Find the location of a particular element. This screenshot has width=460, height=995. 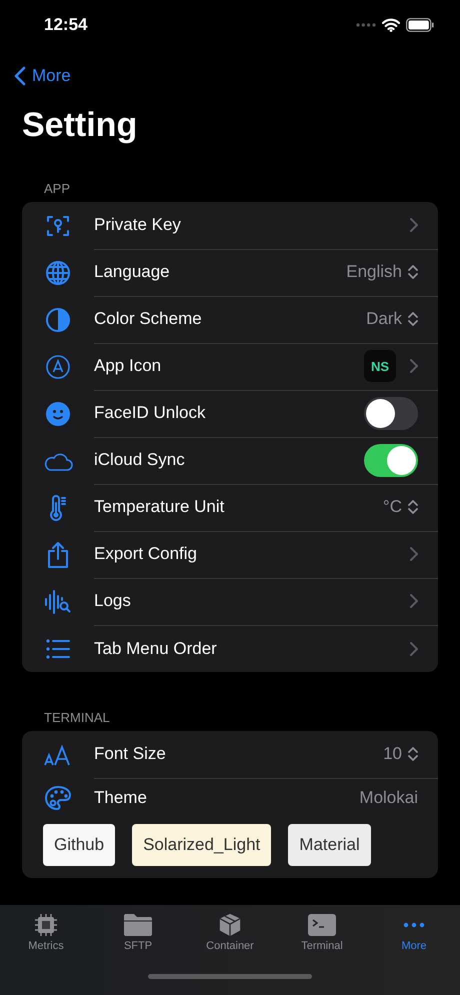

chip-icon is located at coordinates (46, 925).